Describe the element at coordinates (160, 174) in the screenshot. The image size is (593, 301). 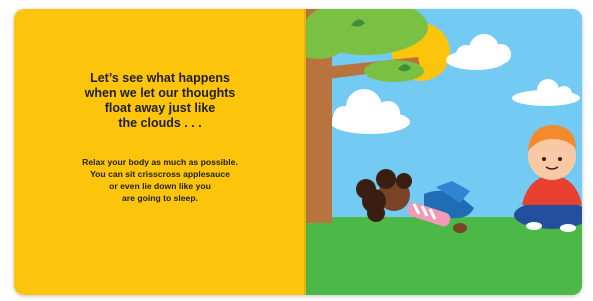
I see `body-line: You can sit crisscross applesauce` at that location.